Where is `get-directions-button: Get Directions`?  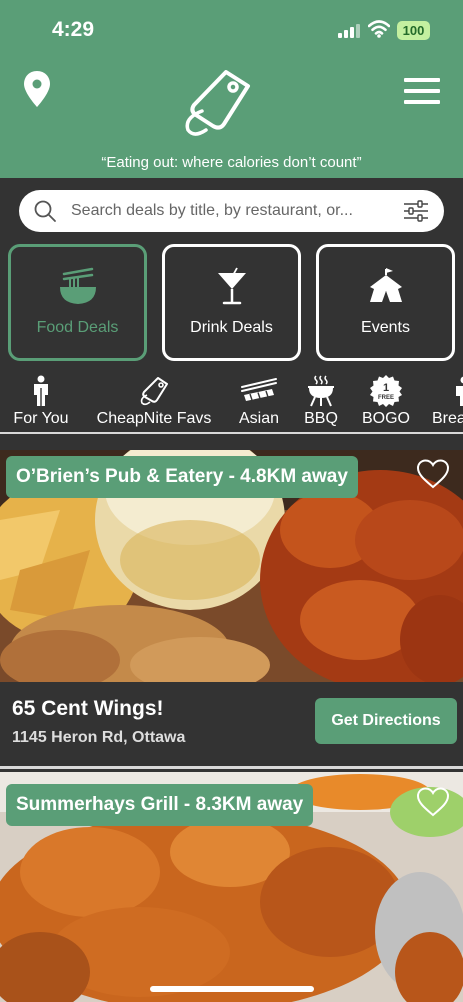 get-directions-button: Get Directions is located at coordinates (386, 721).